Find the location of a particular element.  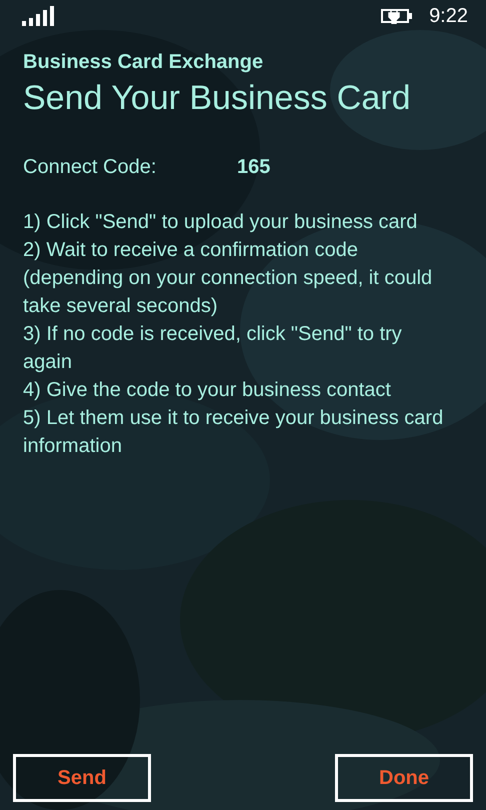

signal-icon is located at coordinates (38, 16).